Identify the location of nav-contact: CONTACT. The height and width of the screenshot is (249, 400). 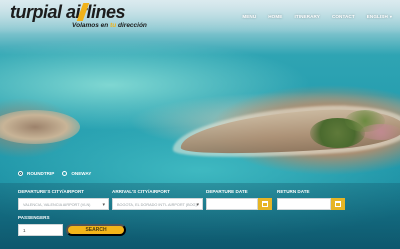
(343, 16).